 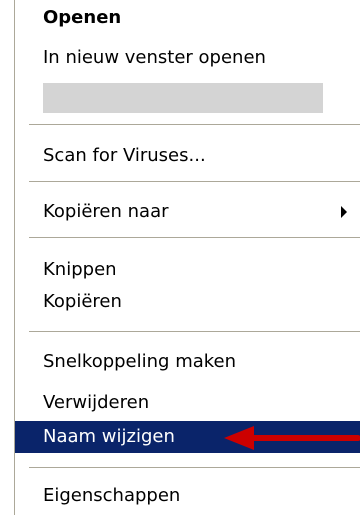 What do you see at coordinates (187, 302) in the screenshot?
I see `menu-item-kopieren: Kopiëren` at bounding box center [187, 302].